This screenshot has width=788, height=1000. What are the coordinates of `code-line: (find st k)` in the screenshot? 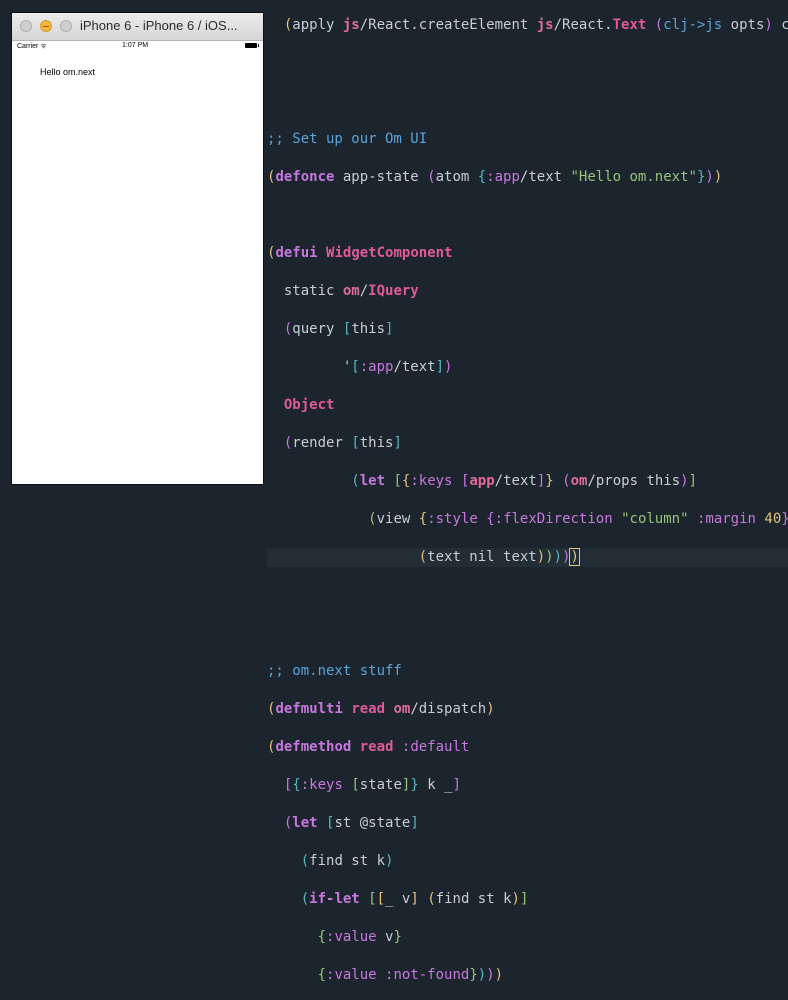 It's located at (347, 861).